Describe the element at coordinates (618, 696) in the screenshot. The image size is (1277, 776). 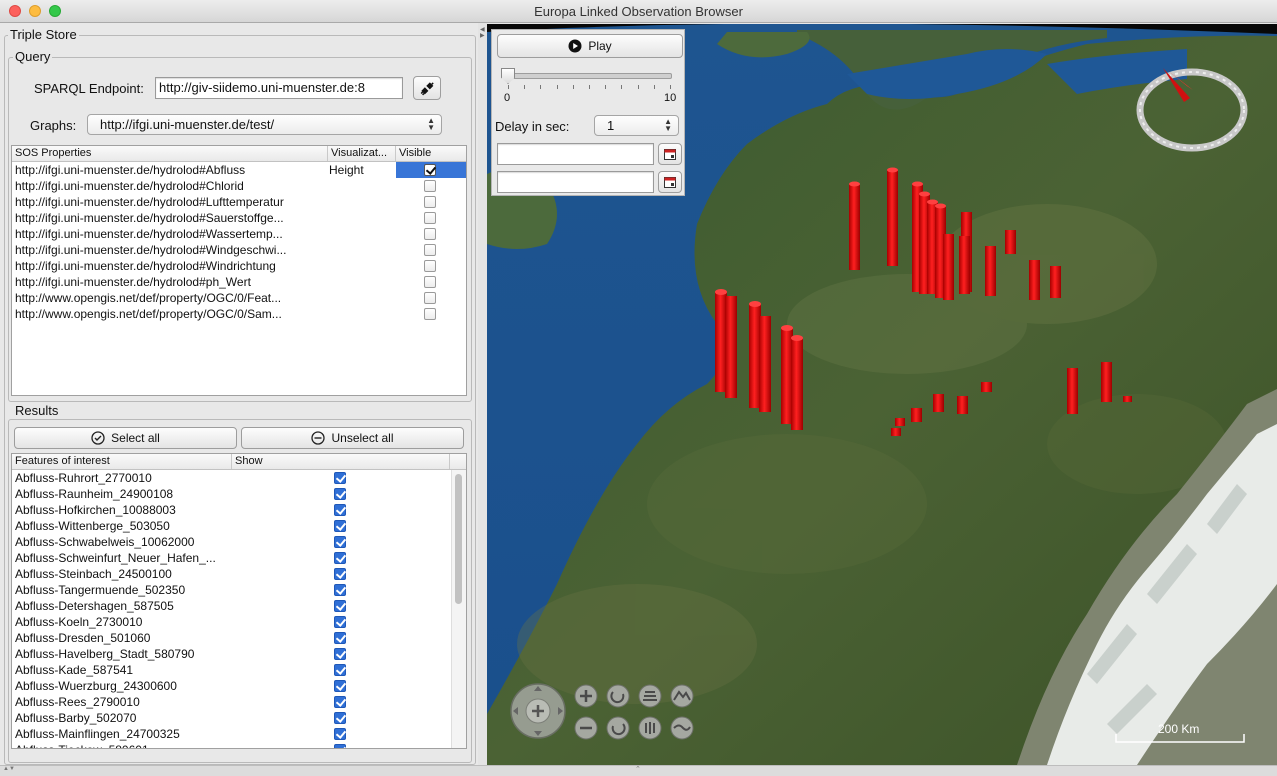
I see `rotate-left-icon` at that location.